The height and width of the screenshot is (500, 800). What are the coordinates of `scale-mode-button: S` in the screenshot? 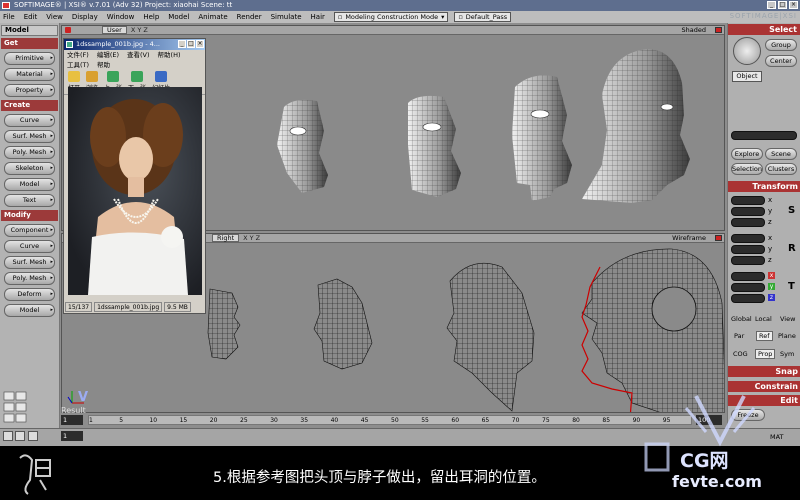 It's located at (791, 210).